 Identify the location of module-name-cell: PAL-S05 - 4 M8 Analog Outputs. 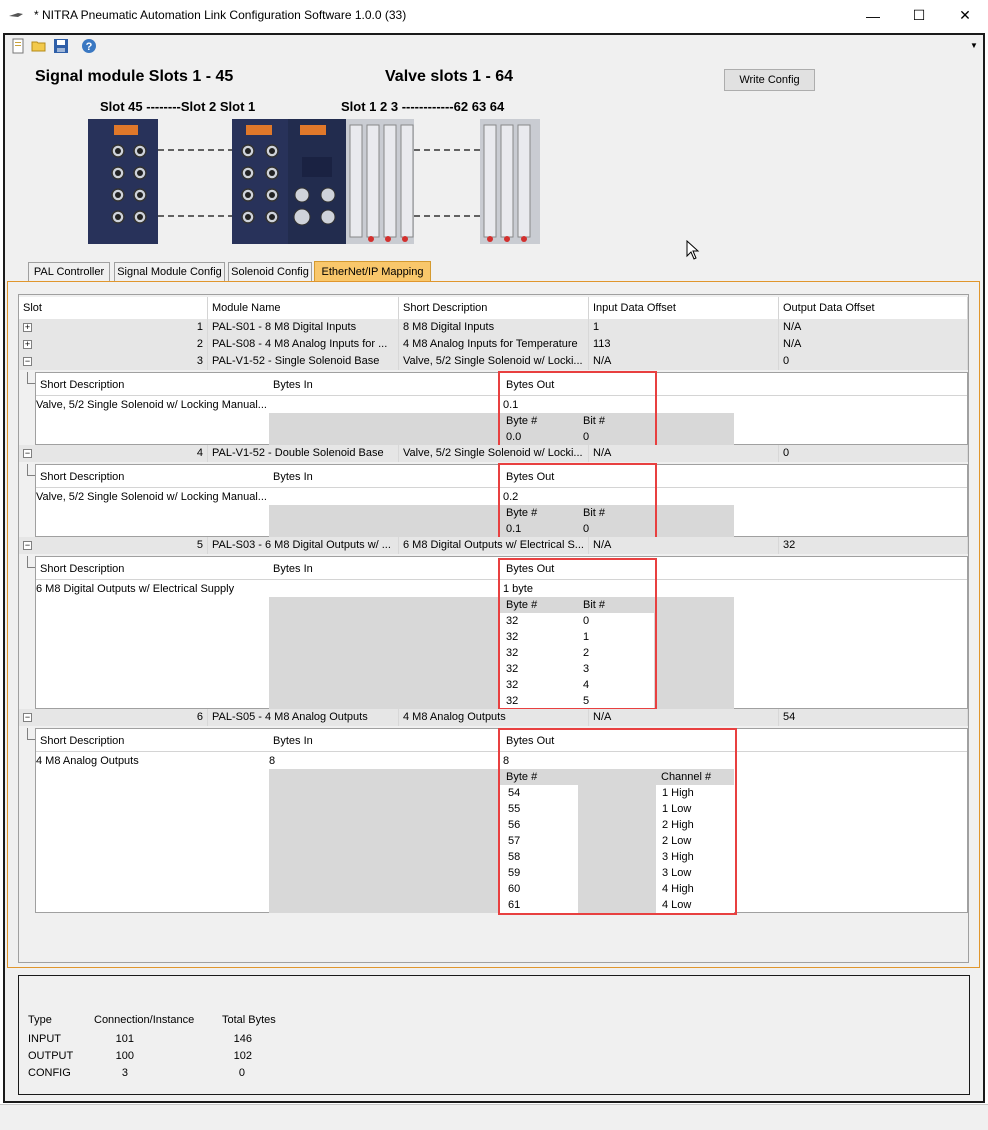
(303, 717).